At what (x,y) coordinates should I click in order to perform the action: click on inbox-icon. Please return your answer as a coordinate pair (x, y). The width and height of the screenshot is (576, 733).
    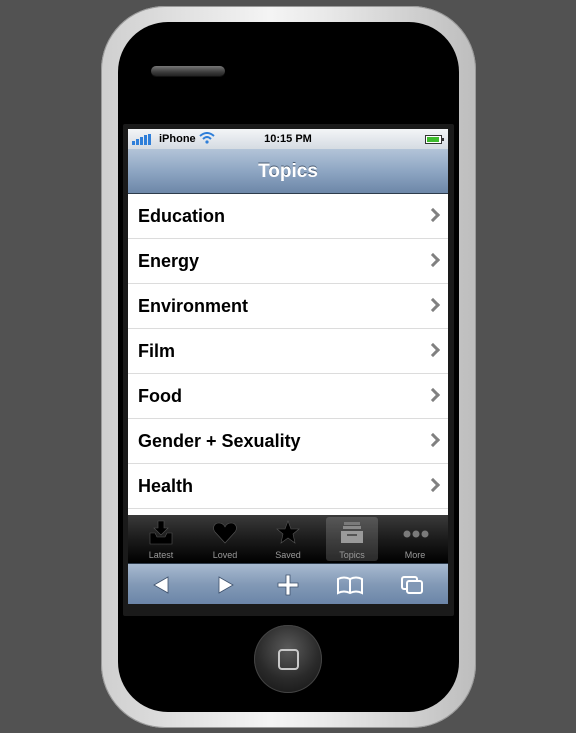
    Looking at the image, I should click on (161, 532).